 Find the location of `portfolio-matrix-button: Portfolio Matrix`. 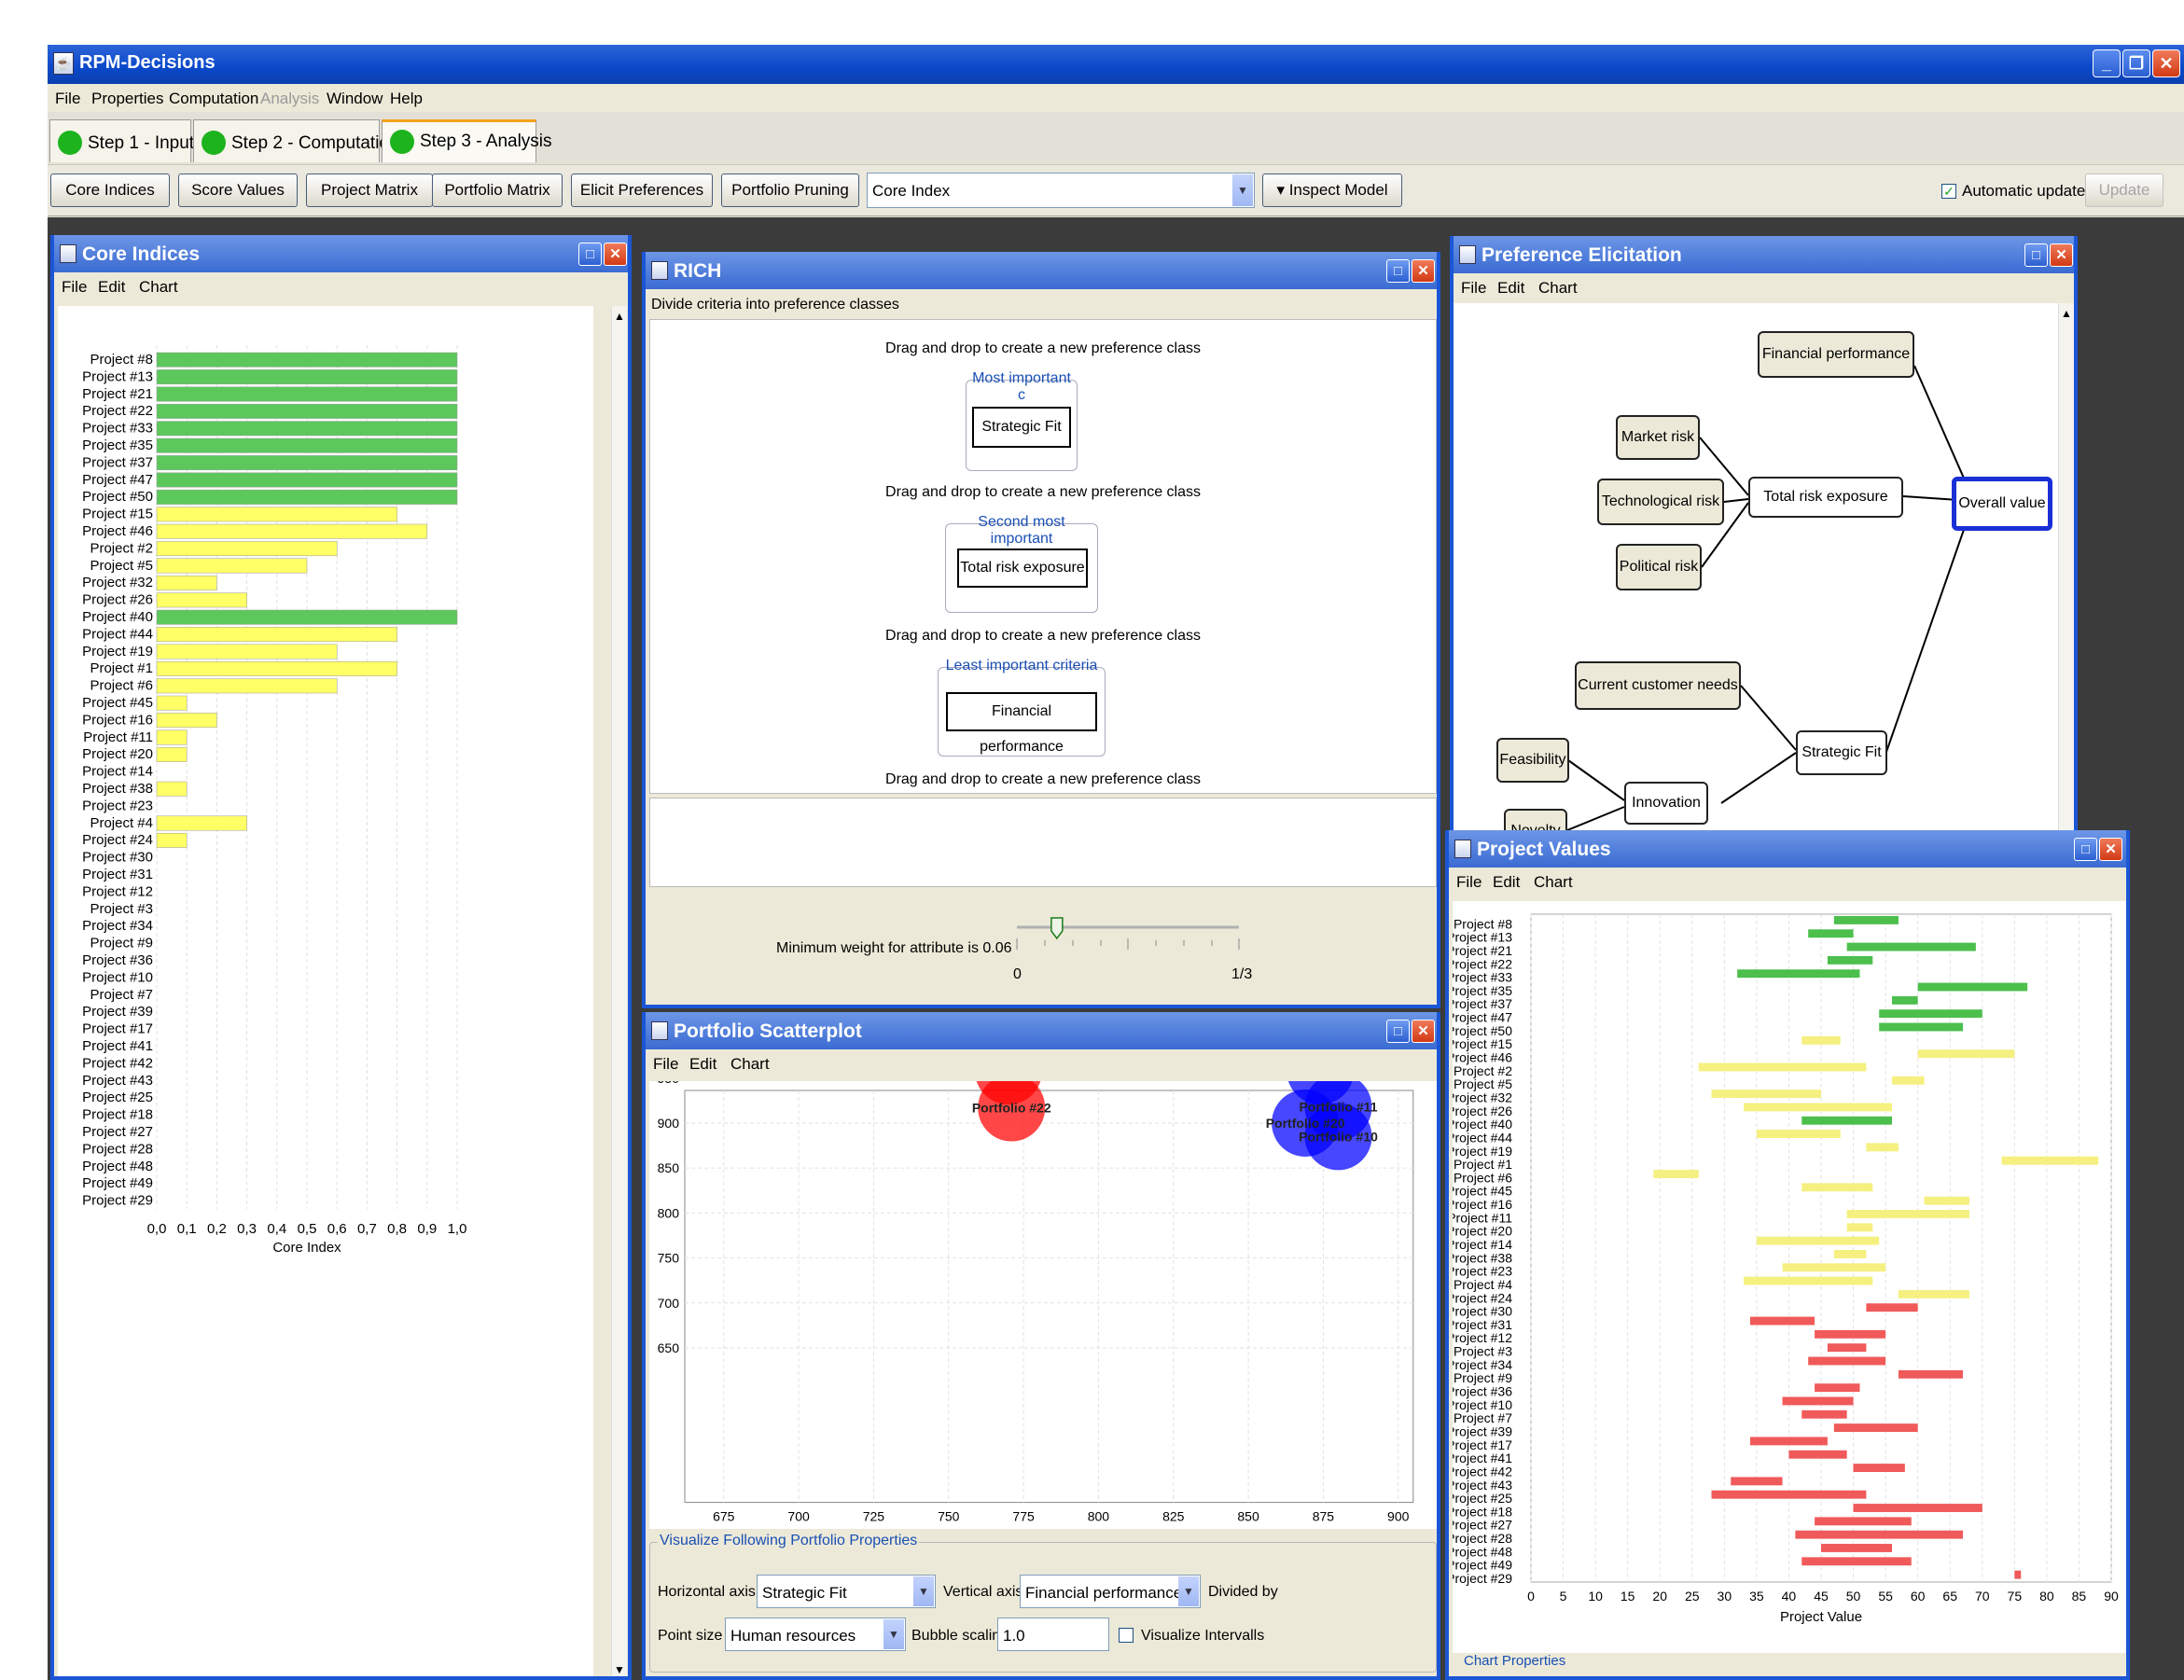

portfolio-matrix-button: Portfolio Matrix is located at coordinates (497, 190).